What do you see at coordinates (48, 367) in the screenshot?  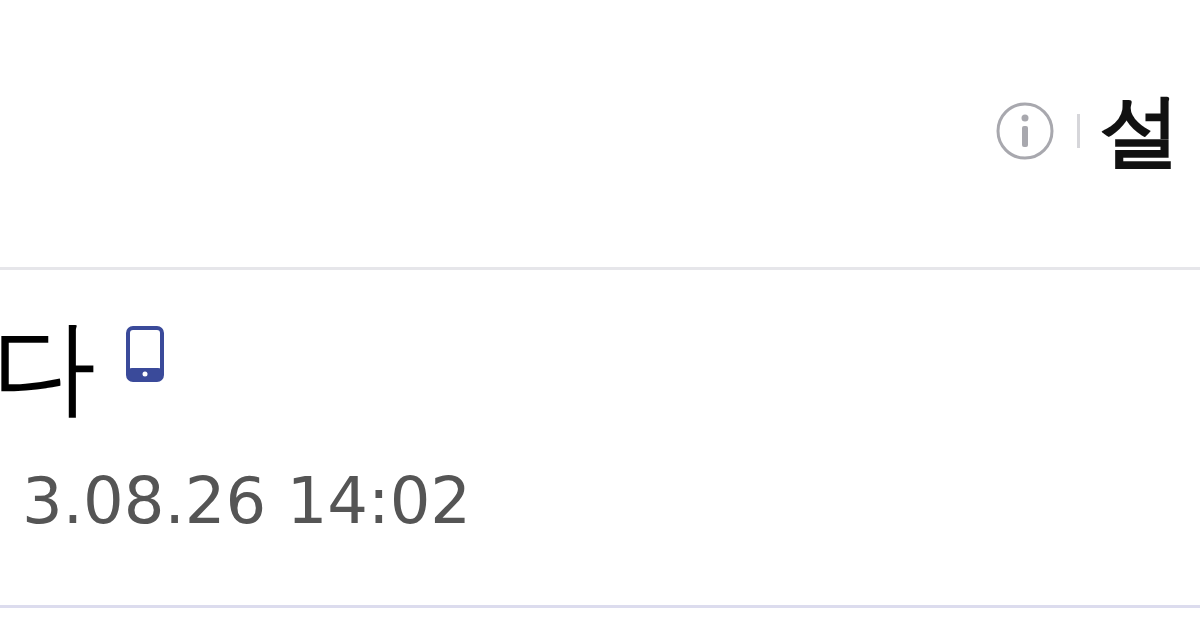 I see `post-title: 다` at bounding box center [48, 367].